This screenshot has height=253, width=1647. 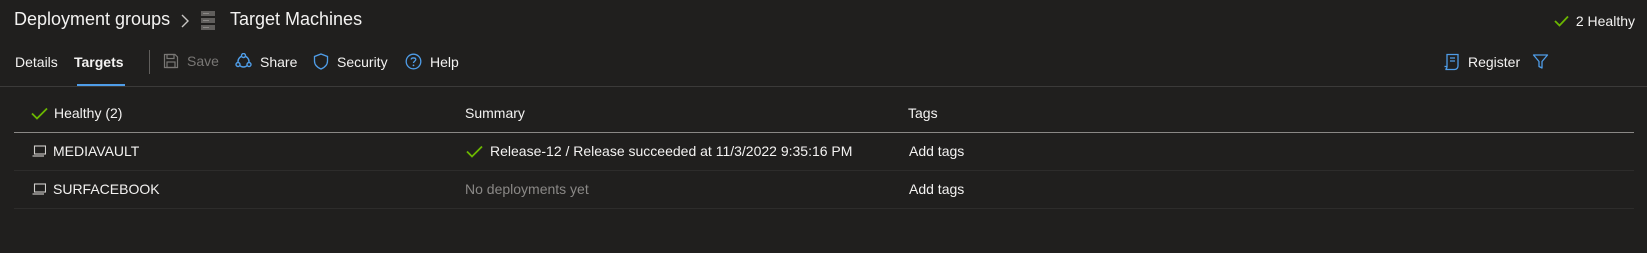 What do you see at coordinates (1494, 62) in the screenshot?
I see `register-label: Register` at bounding box center [1494, 62].